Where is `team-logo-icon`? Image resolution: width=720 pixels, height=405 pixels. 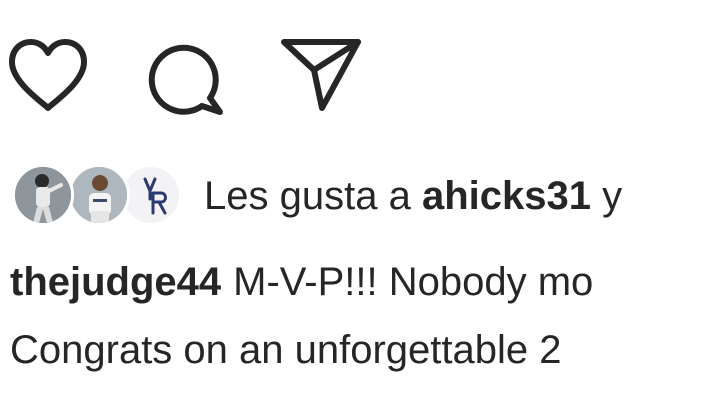
team-logo-icon is located at coordinates (151, 195).